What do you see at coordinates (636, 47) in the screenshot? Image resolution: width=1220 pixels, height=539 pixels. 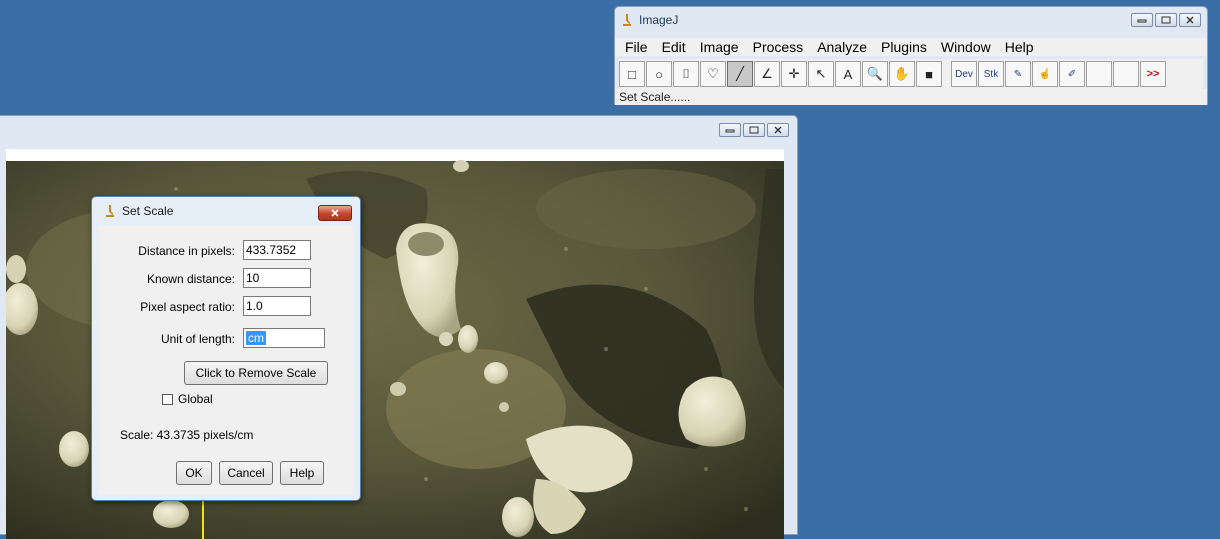 I see `menu-file: File` at bounding box center [636, 47].